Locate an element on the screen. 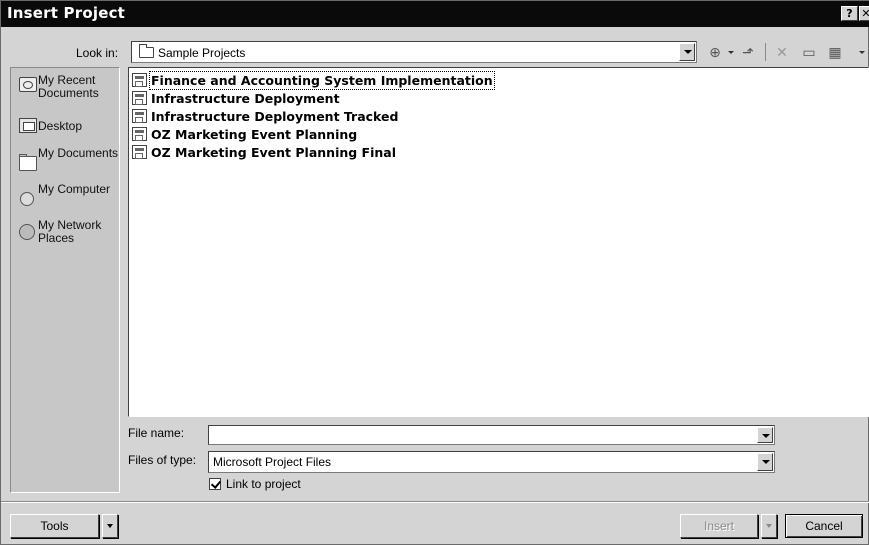  dialog-title: Insert Project is located at coordinates (66, 13).